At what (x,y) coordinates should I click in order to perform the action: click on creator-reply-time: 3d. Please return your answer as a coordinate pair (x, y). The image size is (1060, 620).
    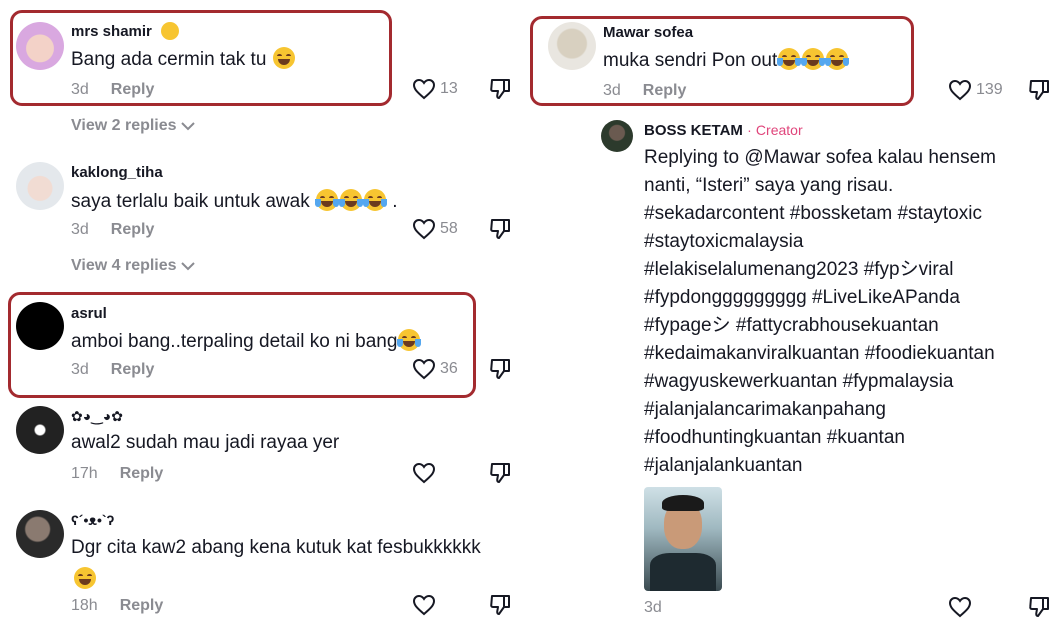
    Looking at the image, I should click on (653, 607).